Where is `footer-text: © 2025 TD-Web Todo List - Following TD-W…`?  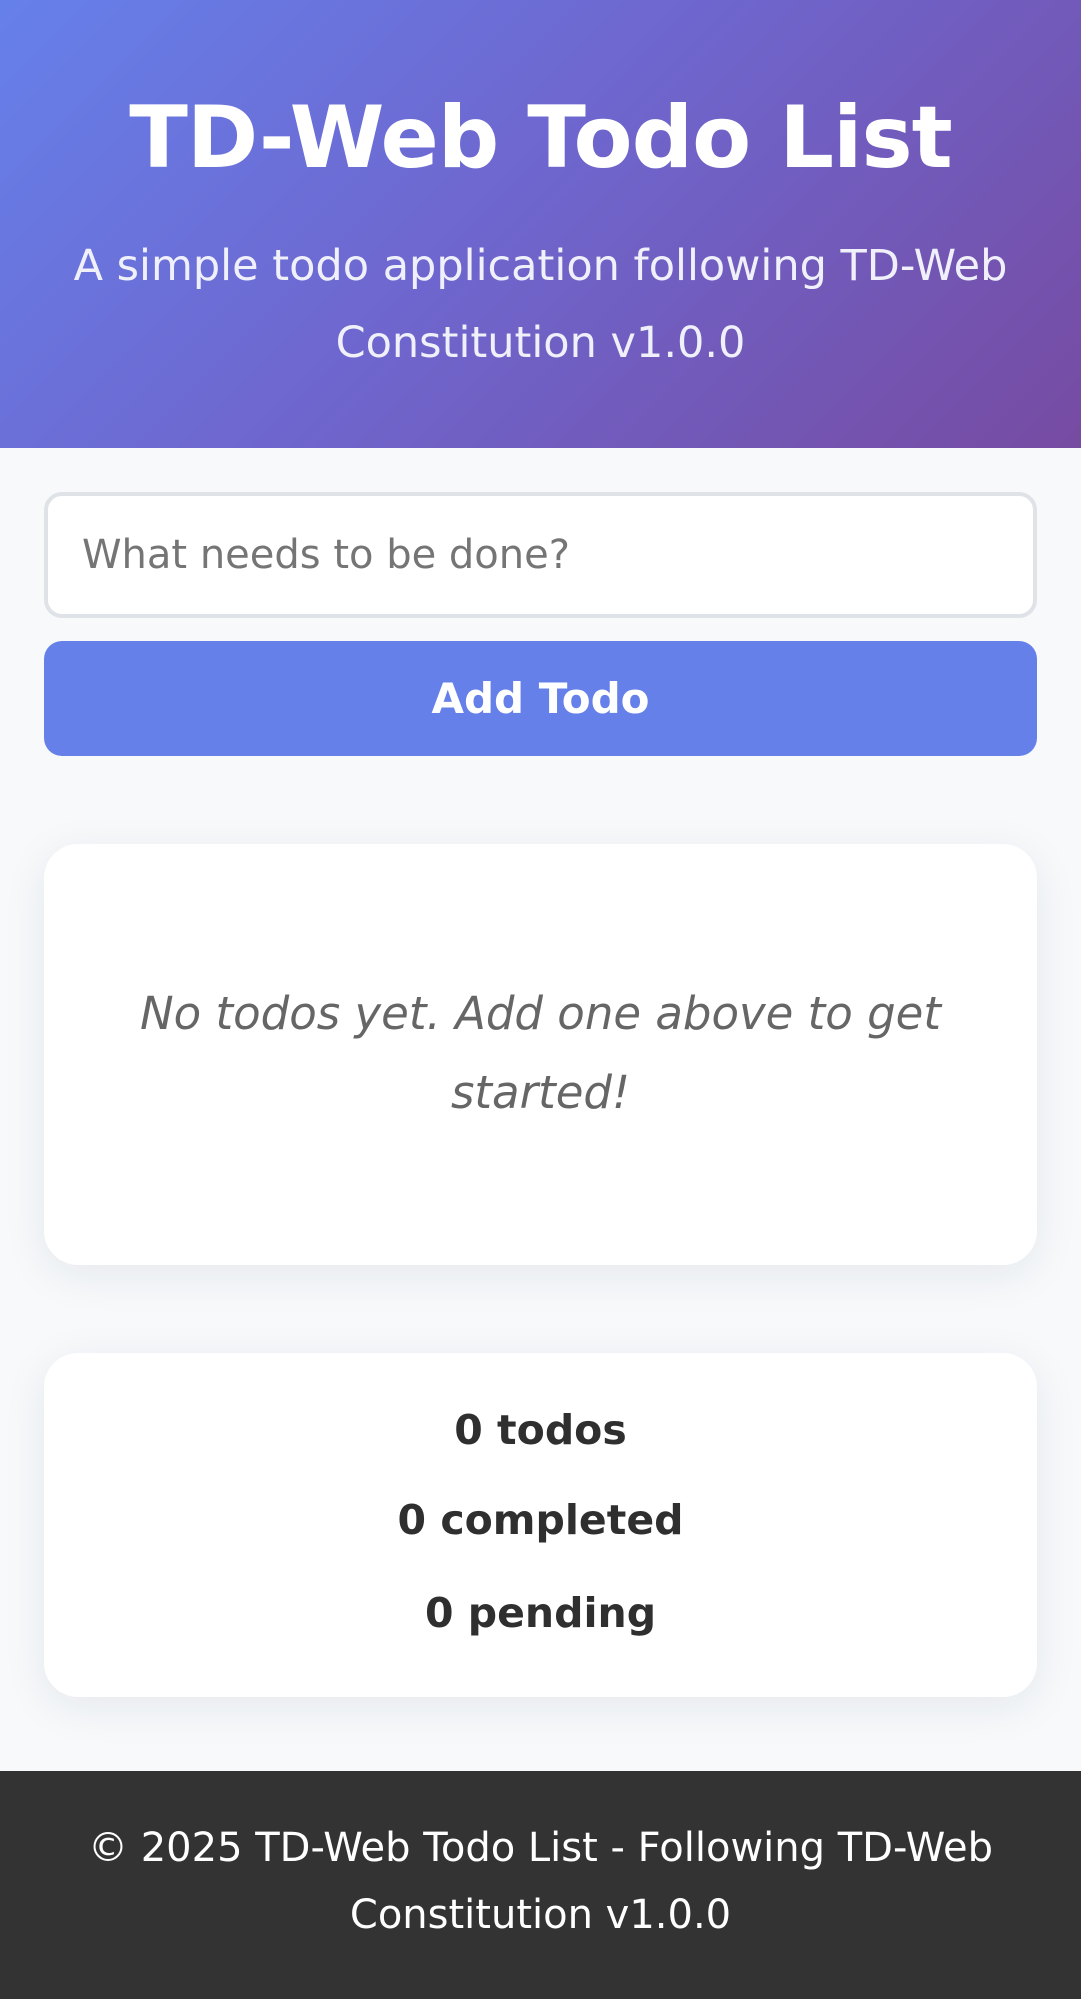
footer-text: © 2025 TD-Web Todo List - Following TD-W… is located at coordinates (540, 1881).